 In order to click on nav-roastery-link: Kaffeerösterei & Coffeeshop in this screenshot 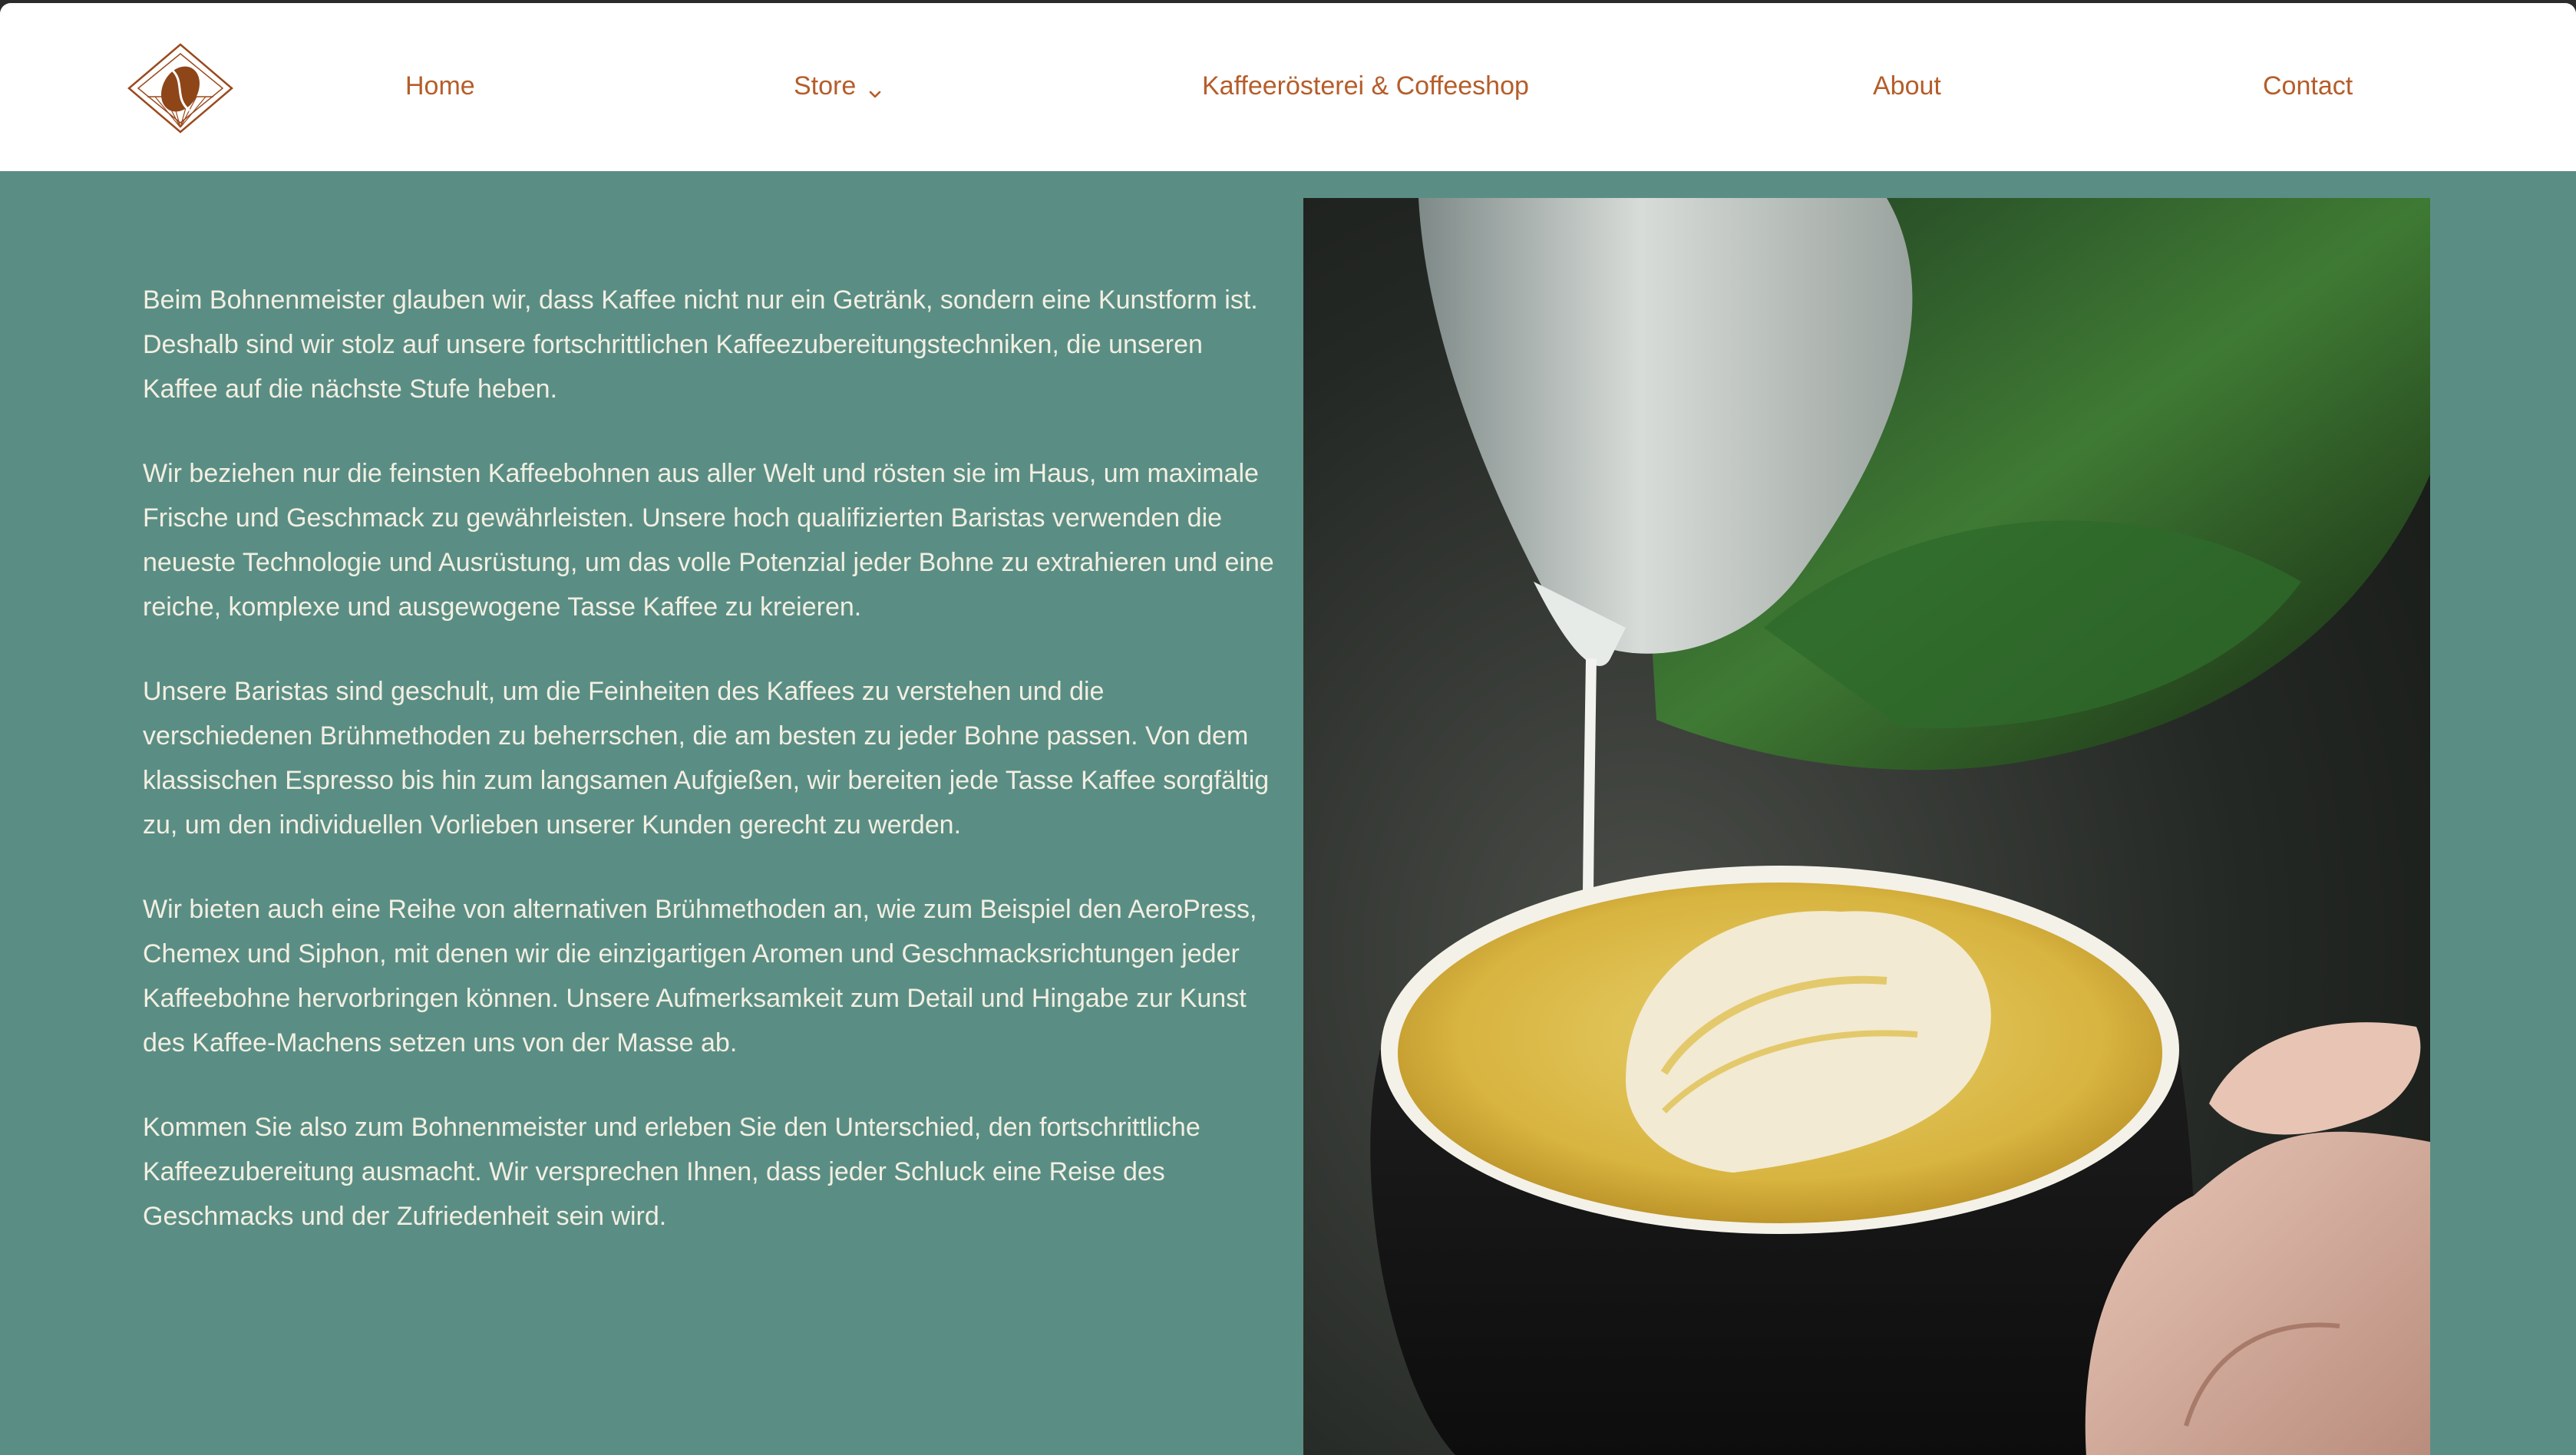, I will do `click(1365, 86)`.